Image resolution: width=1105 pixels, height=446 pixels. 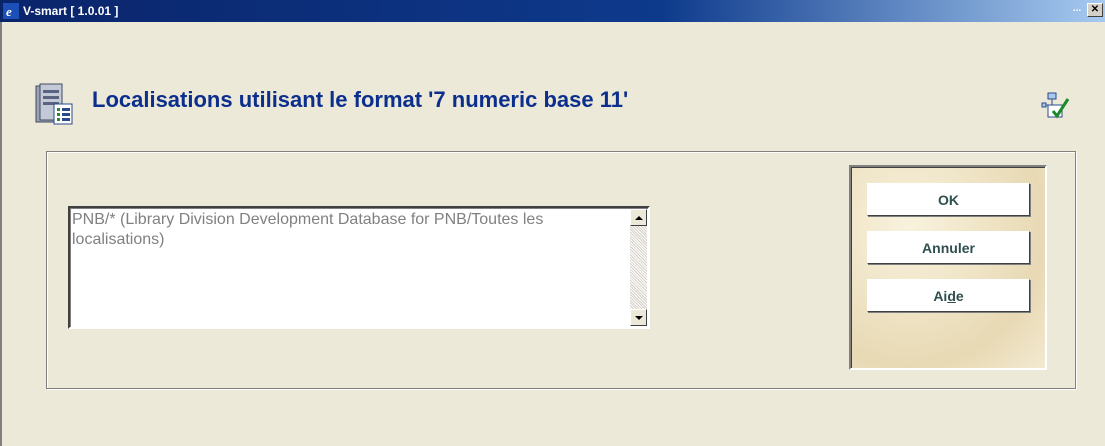 I want to click on help-button: Ai d e, so click(x=948, y=295).